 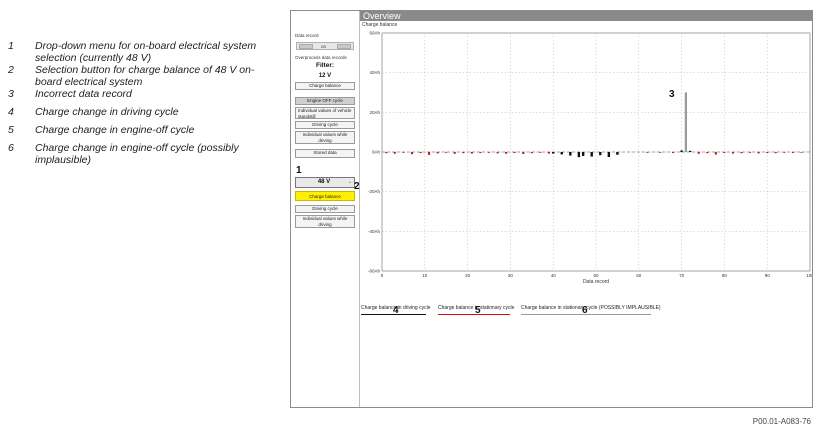 What do you see at coordinates (325, 209) in the screenshot?
I see `driving-cycle-48v-button: Driving cycle` at bounding box center [325, 209].